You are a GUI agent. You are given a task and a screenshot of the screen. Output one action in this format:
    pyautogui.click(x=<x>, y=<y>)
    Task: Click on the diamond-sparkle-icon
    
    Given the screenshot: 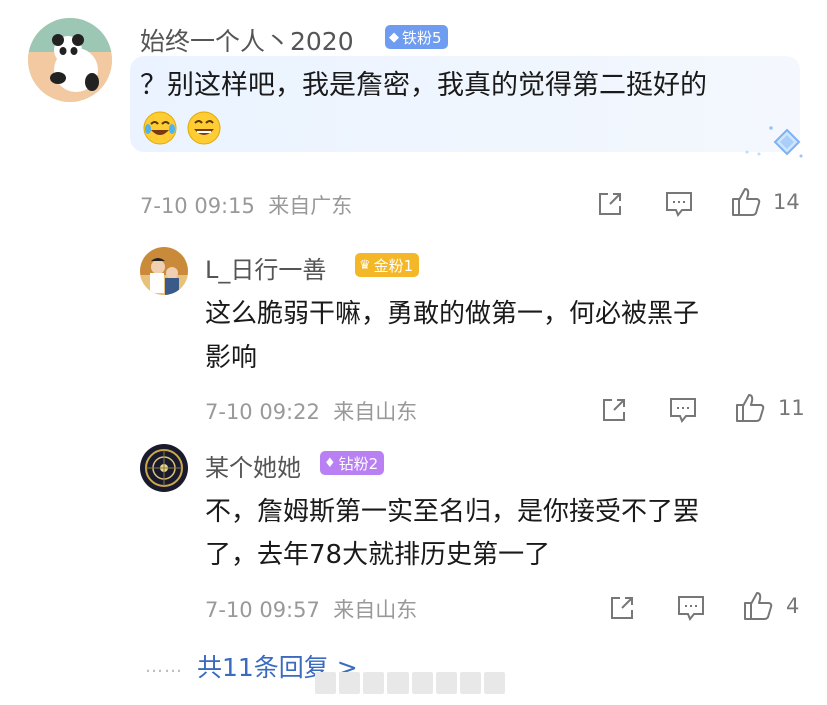 What is the action you would take?
    pyautogui.click(x=770, y=144)
    